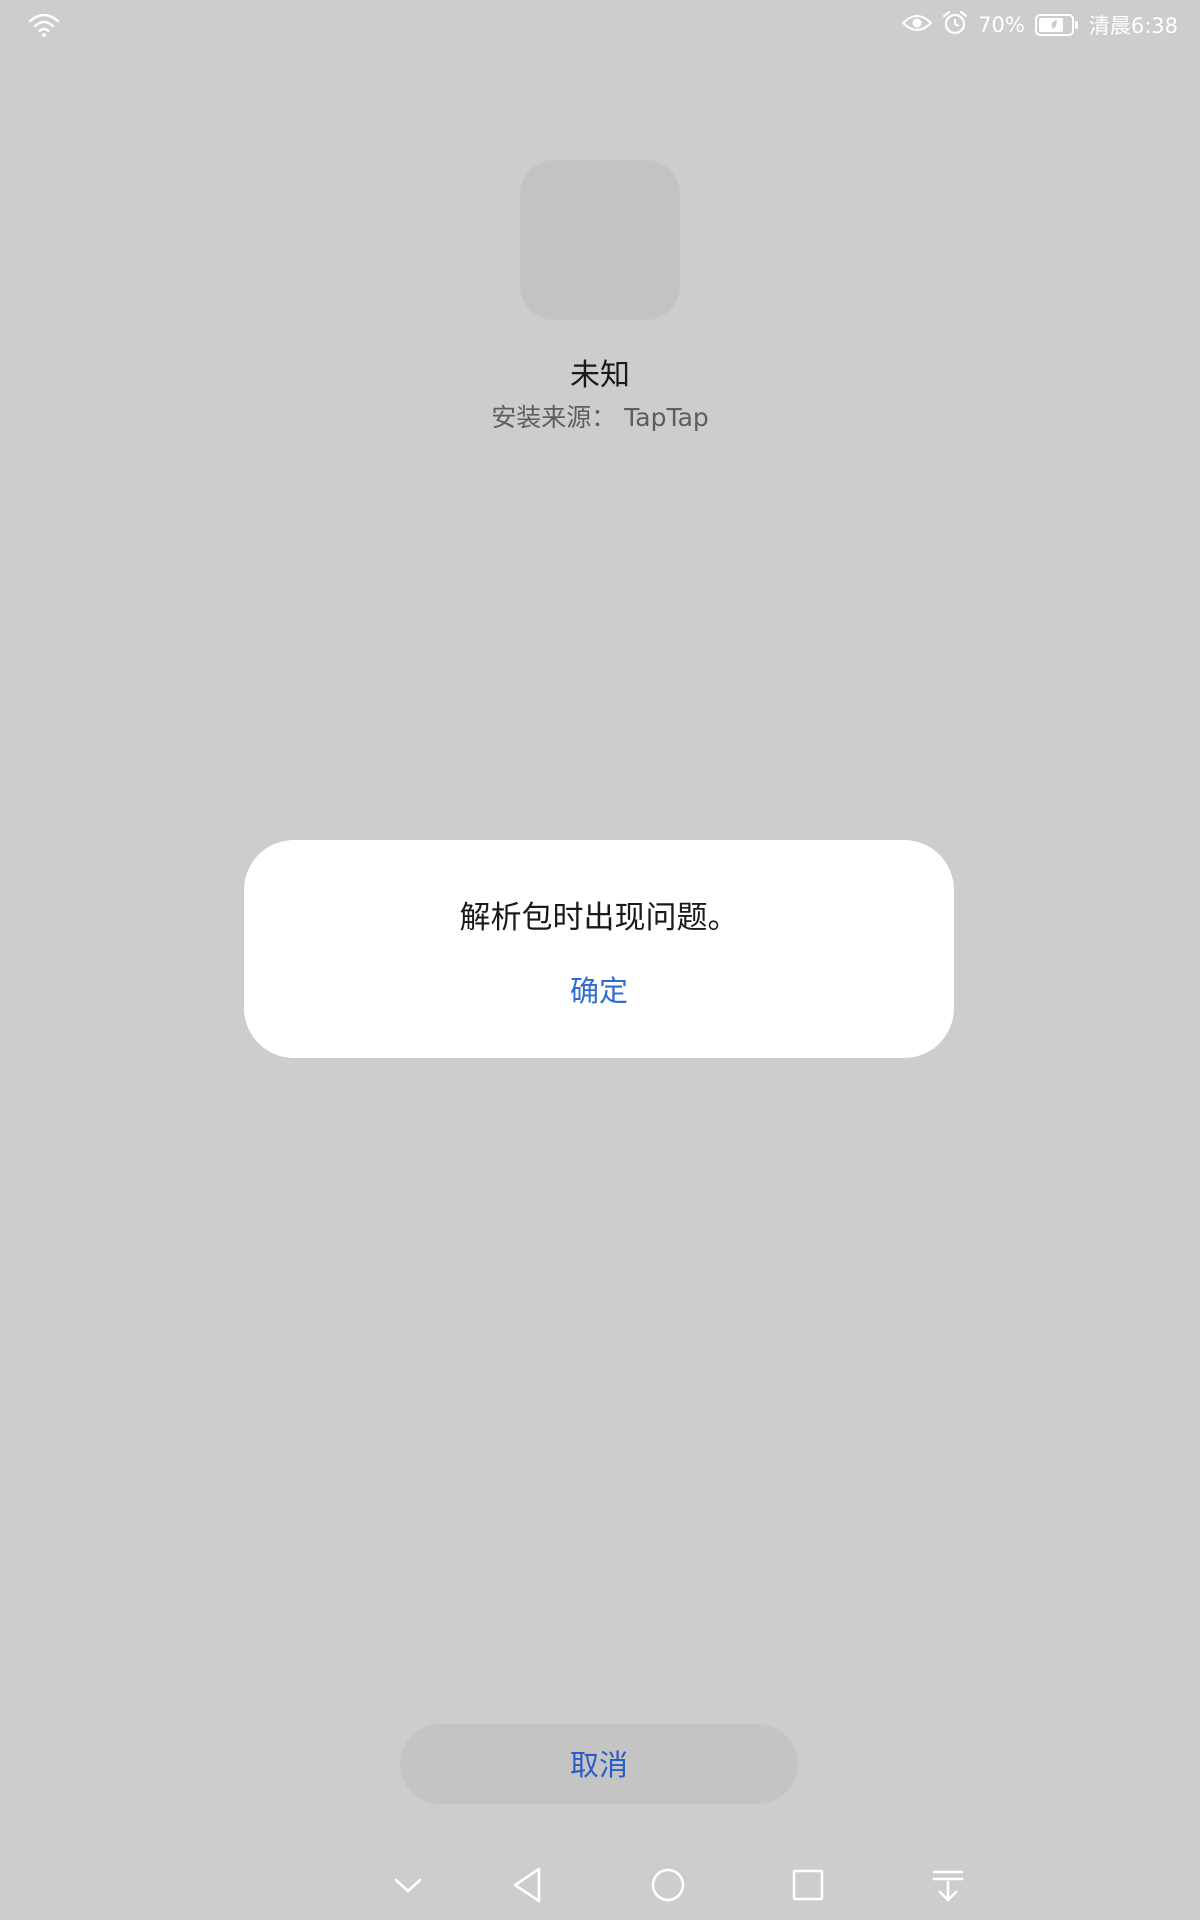  Describe the element at coordinates (600, 1885) in the screenshot. I see `navigation-bar` at that location.